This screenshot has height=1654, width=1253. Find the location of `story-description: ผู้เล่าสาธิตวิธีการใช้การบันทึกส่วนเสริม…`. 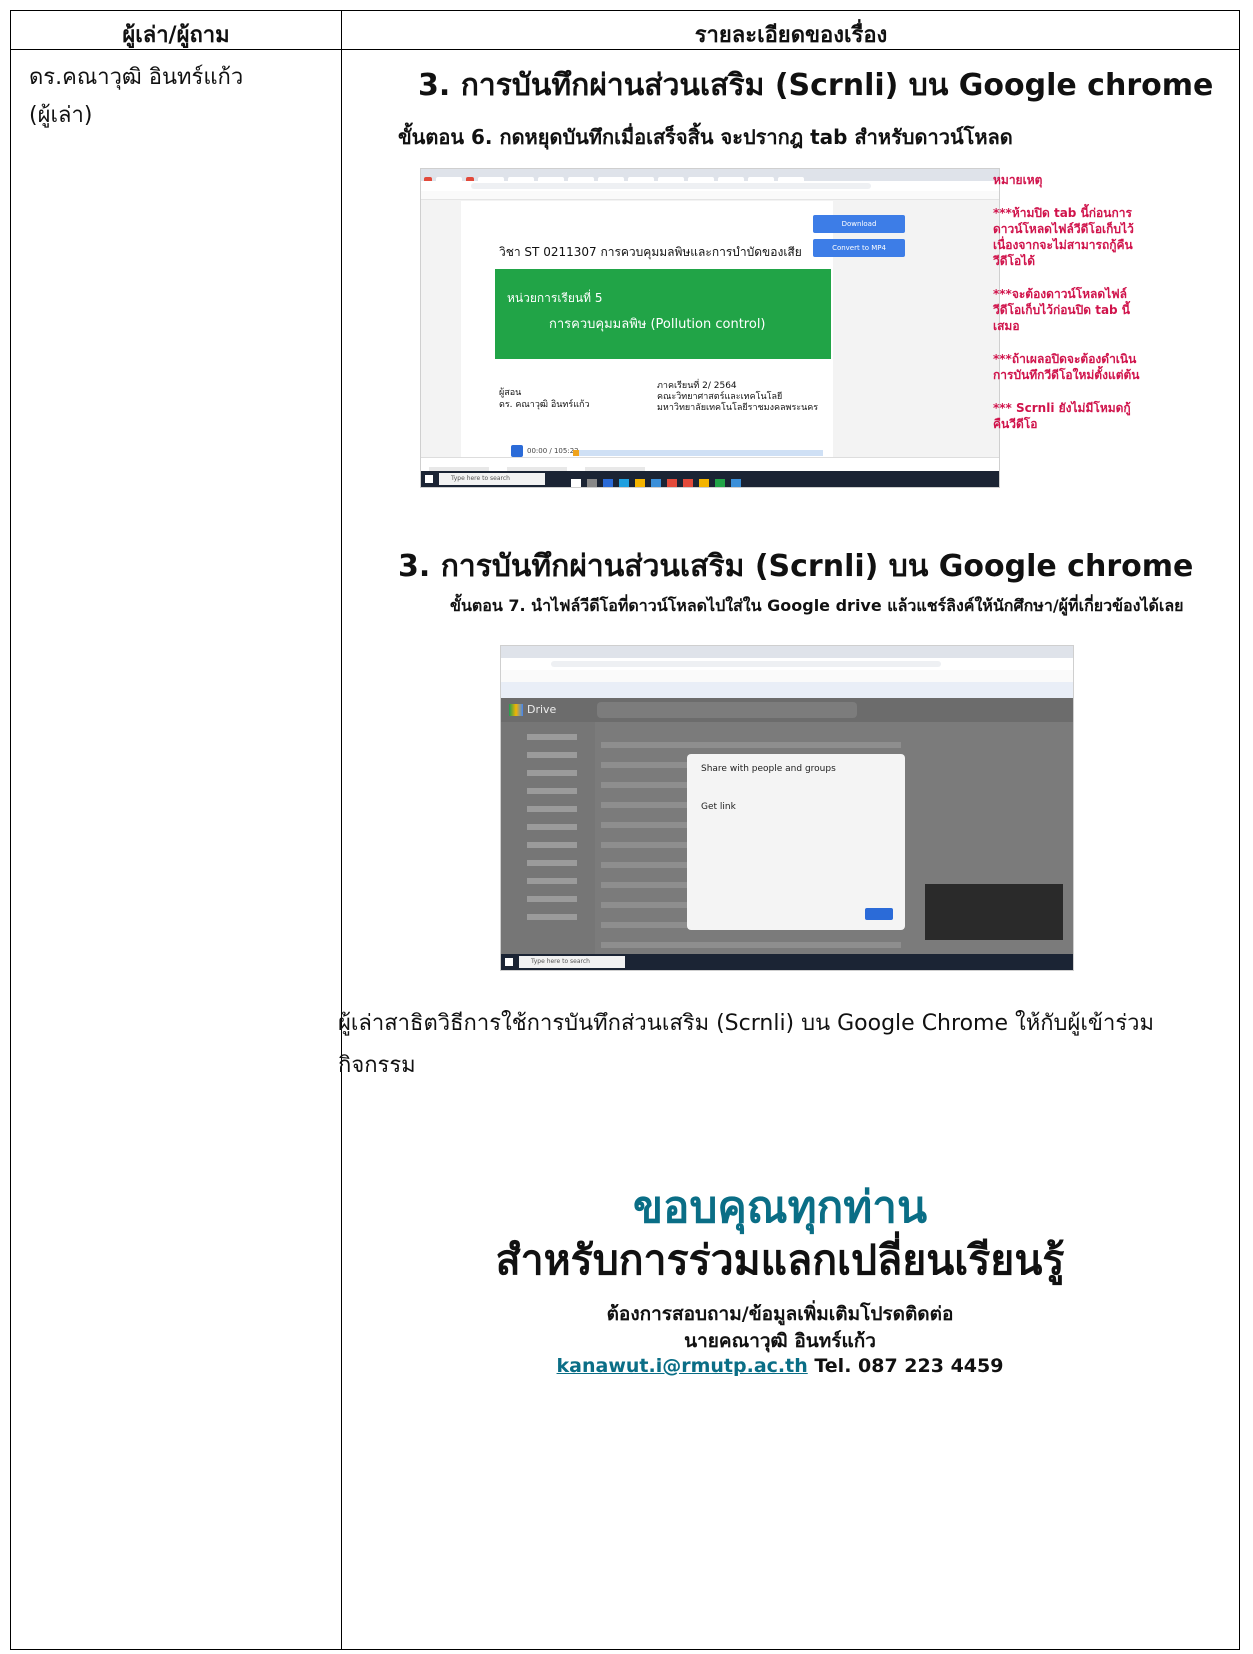

story-description: ผู้เล่าสาธิตวิธีการใช้การบันทึกส่วนเสริม… is located at coordinates (746, 1044).